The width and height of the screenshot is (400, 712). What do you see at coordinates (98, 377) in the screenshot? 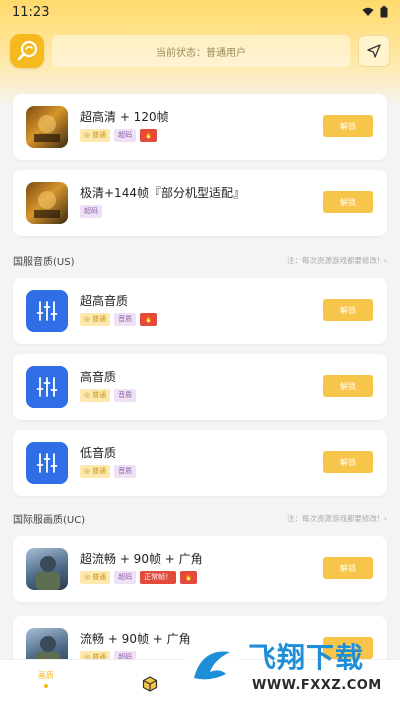
I see `item-title: 高音质` at bounding box center [98, 377].